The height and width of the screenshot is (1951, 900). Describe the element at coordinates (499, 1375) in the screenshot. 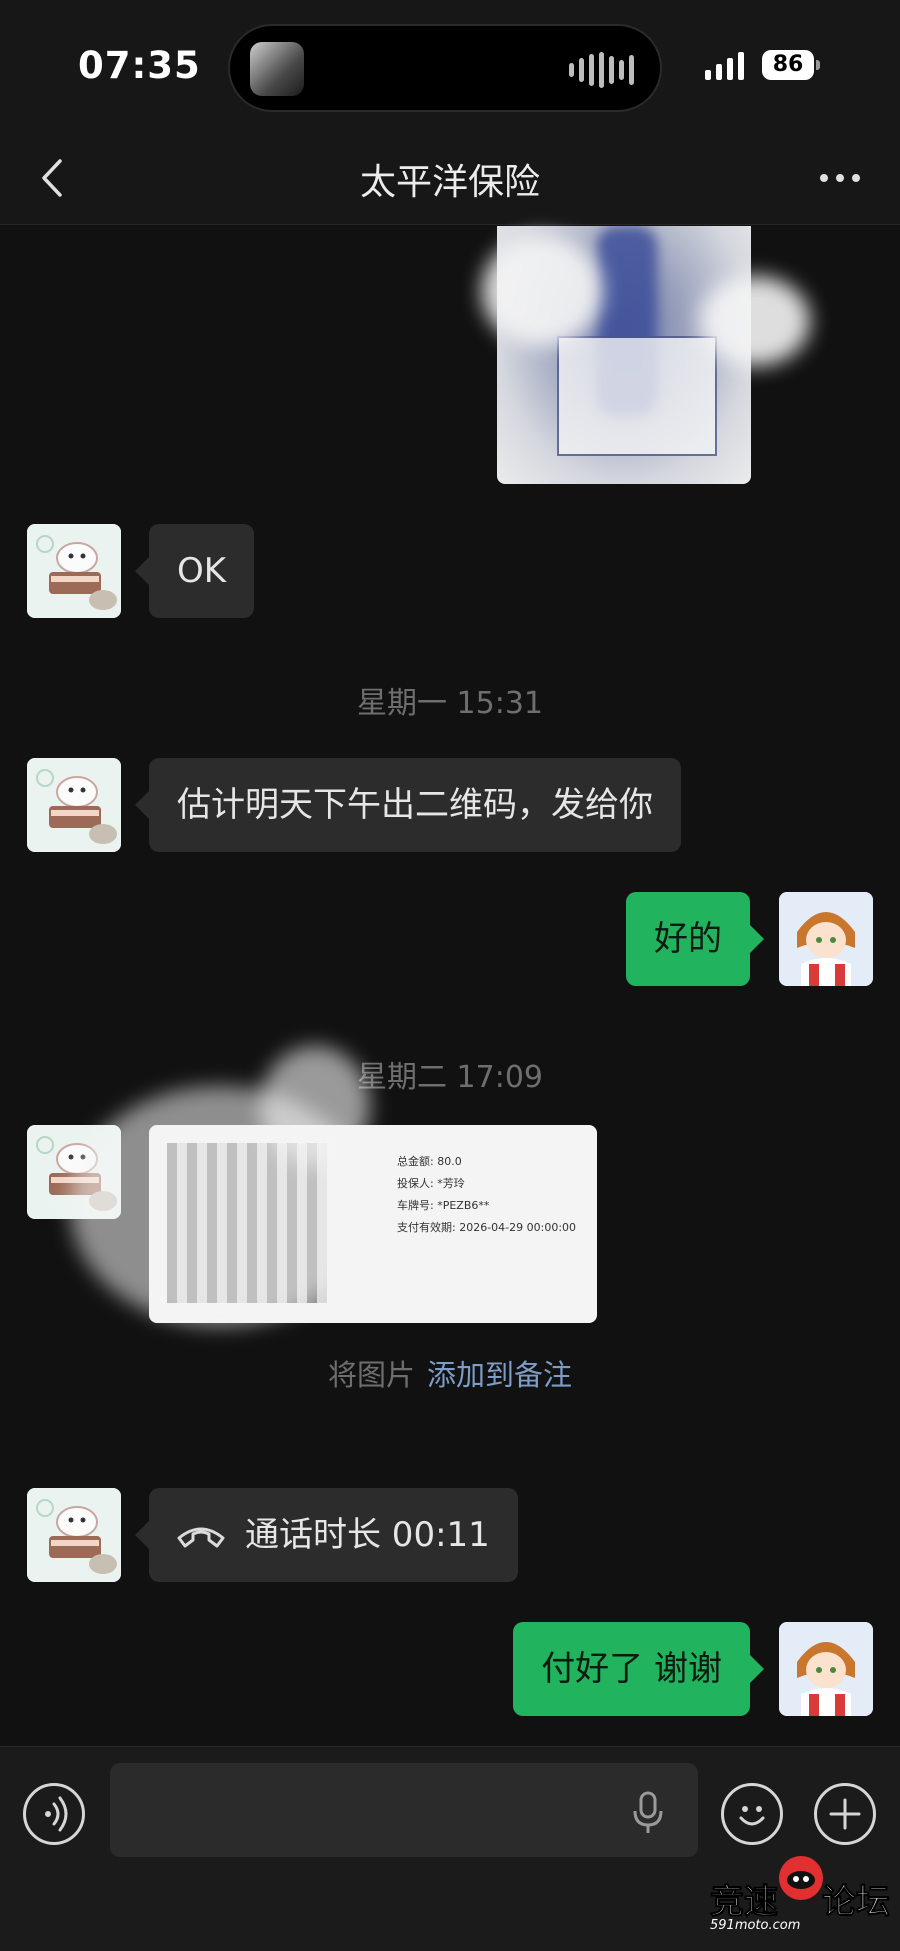

I see `add-to-note-link: 添加到备注` at that location.